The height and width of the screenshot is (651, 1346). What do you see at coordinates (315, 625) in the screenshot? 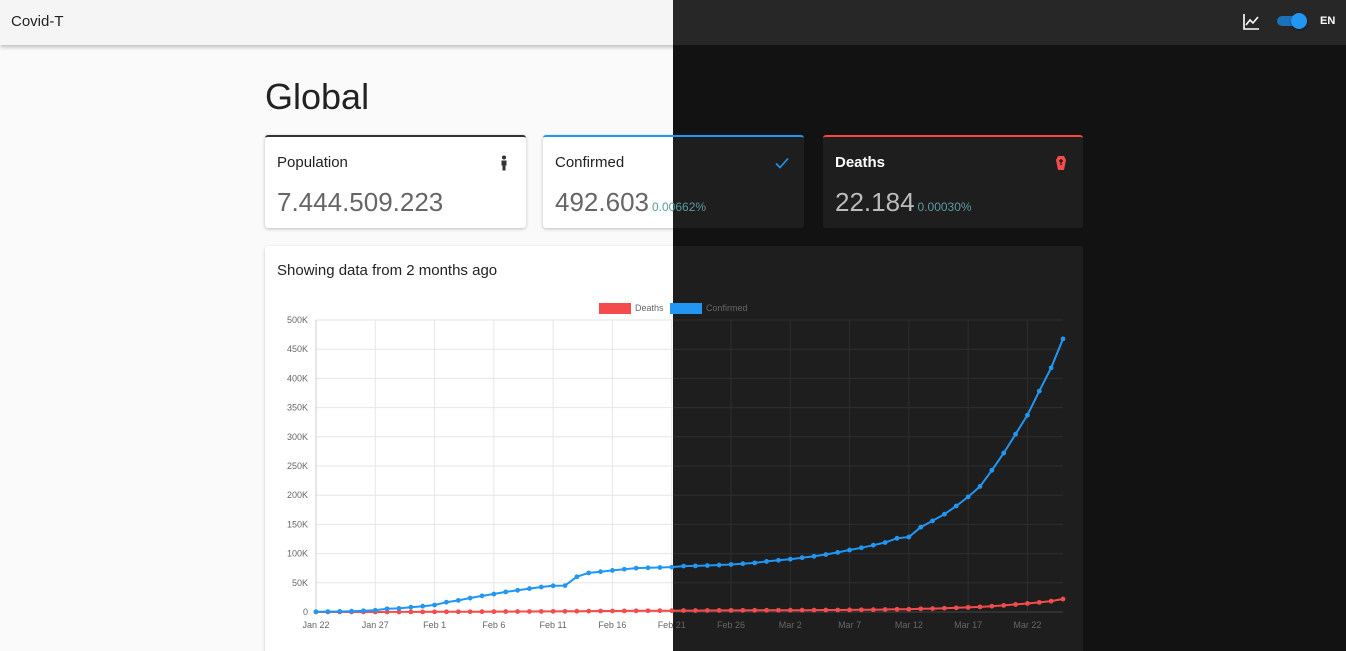
I see `x-tick-label: Jan 22` at bounding box center [315, 625].